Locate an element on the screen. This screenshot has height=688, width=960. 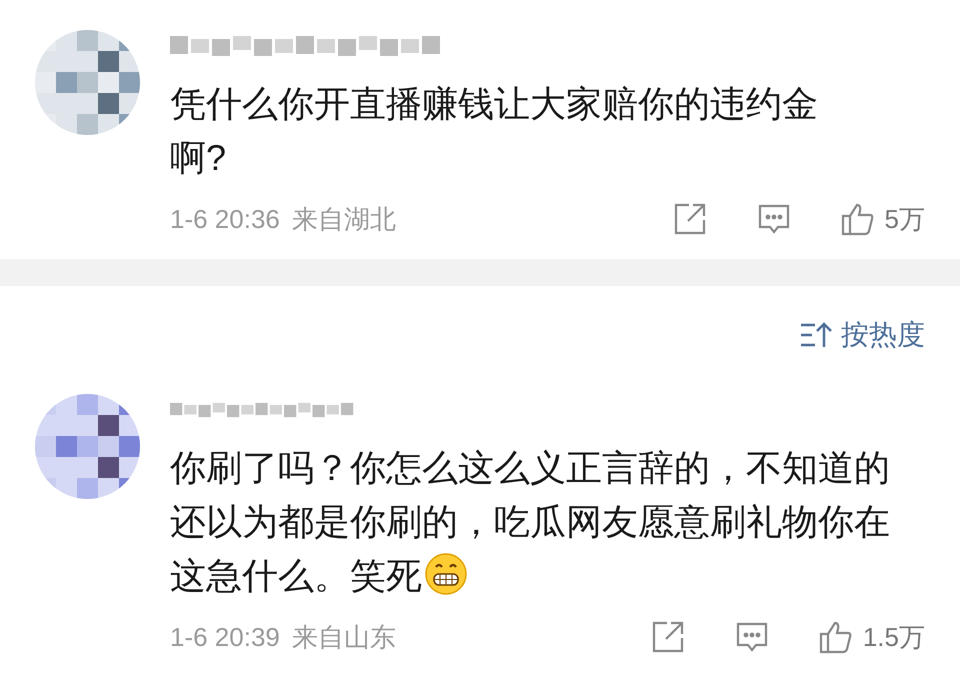
comment-time: 1-6 20:39 is located at coordinates (225, 637).